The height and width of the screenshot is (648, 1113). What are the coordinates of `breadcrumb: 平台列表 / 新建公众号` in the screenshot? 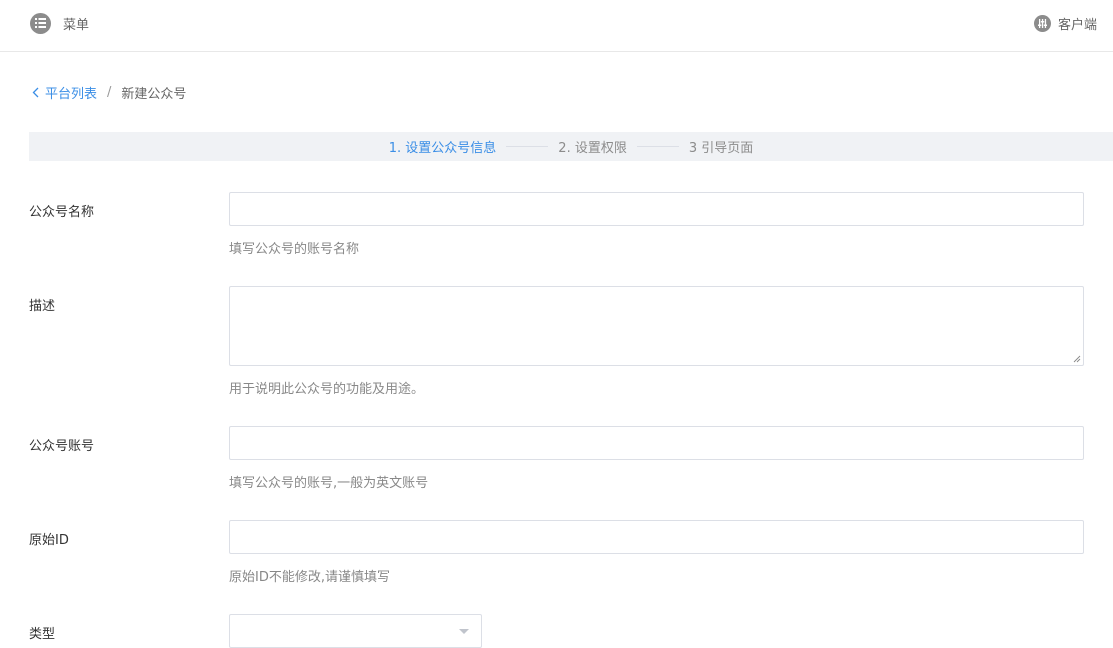 It's located at (109, 92).